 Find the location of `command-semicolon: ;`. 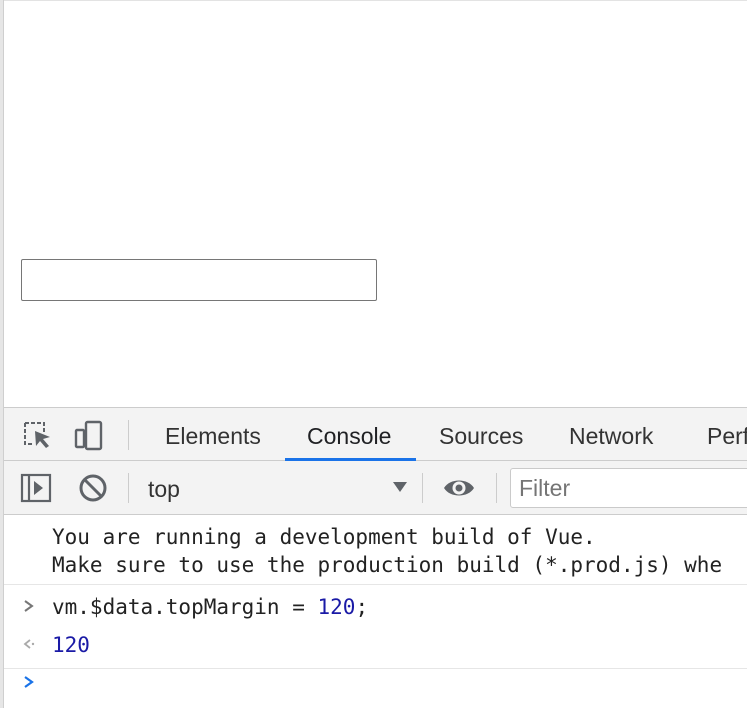

command-semicolon: ; is located at coordinates (362, 607).